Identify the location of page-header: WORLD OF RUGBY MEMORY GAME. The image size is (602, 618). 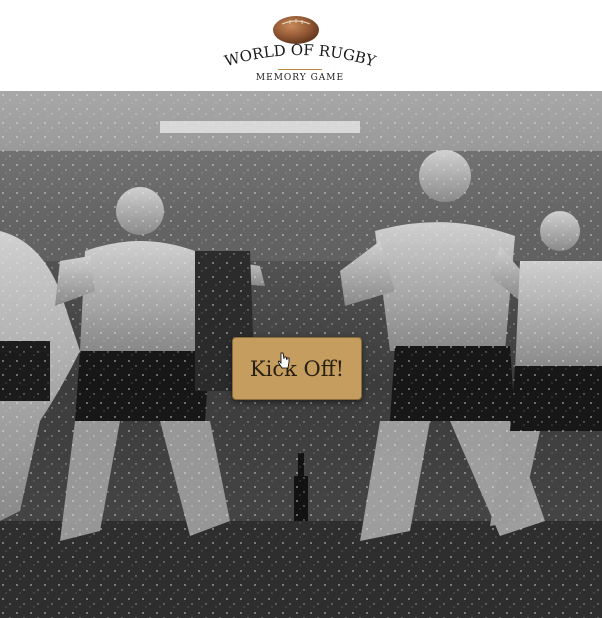
(301, 45).